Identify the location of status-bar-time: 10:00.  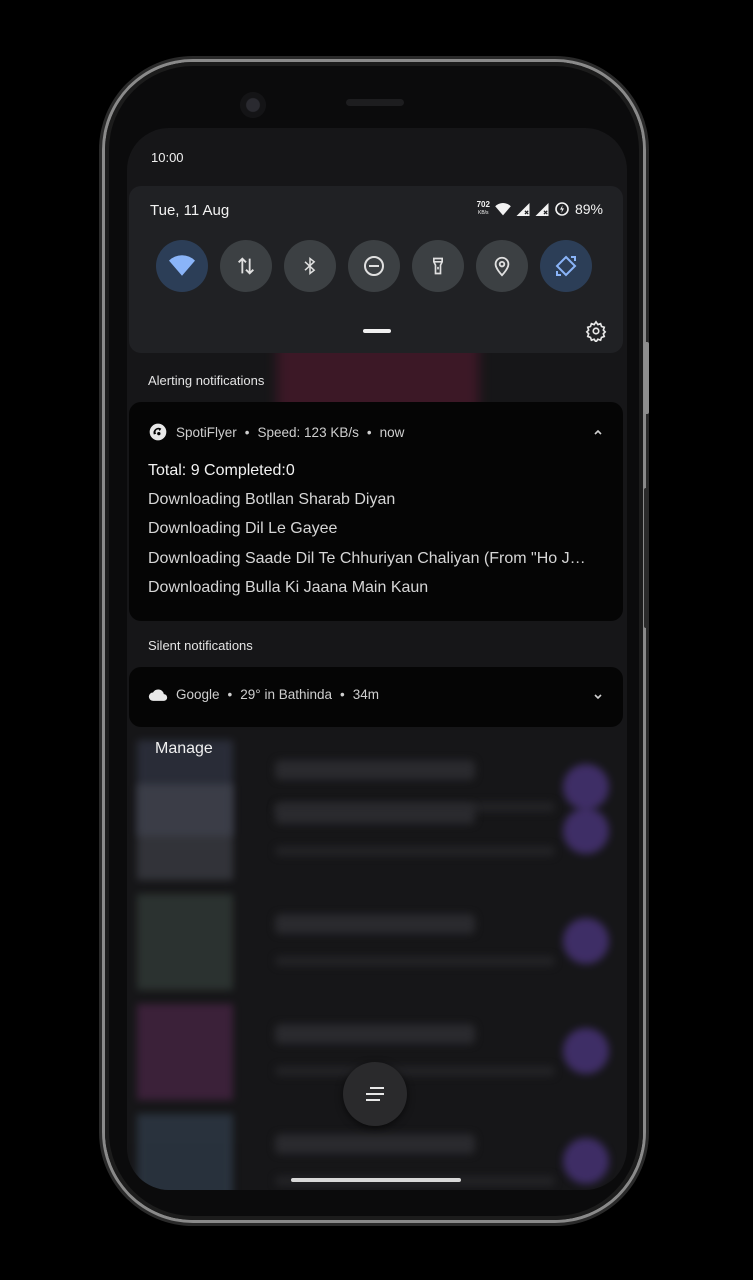
(167, 157).